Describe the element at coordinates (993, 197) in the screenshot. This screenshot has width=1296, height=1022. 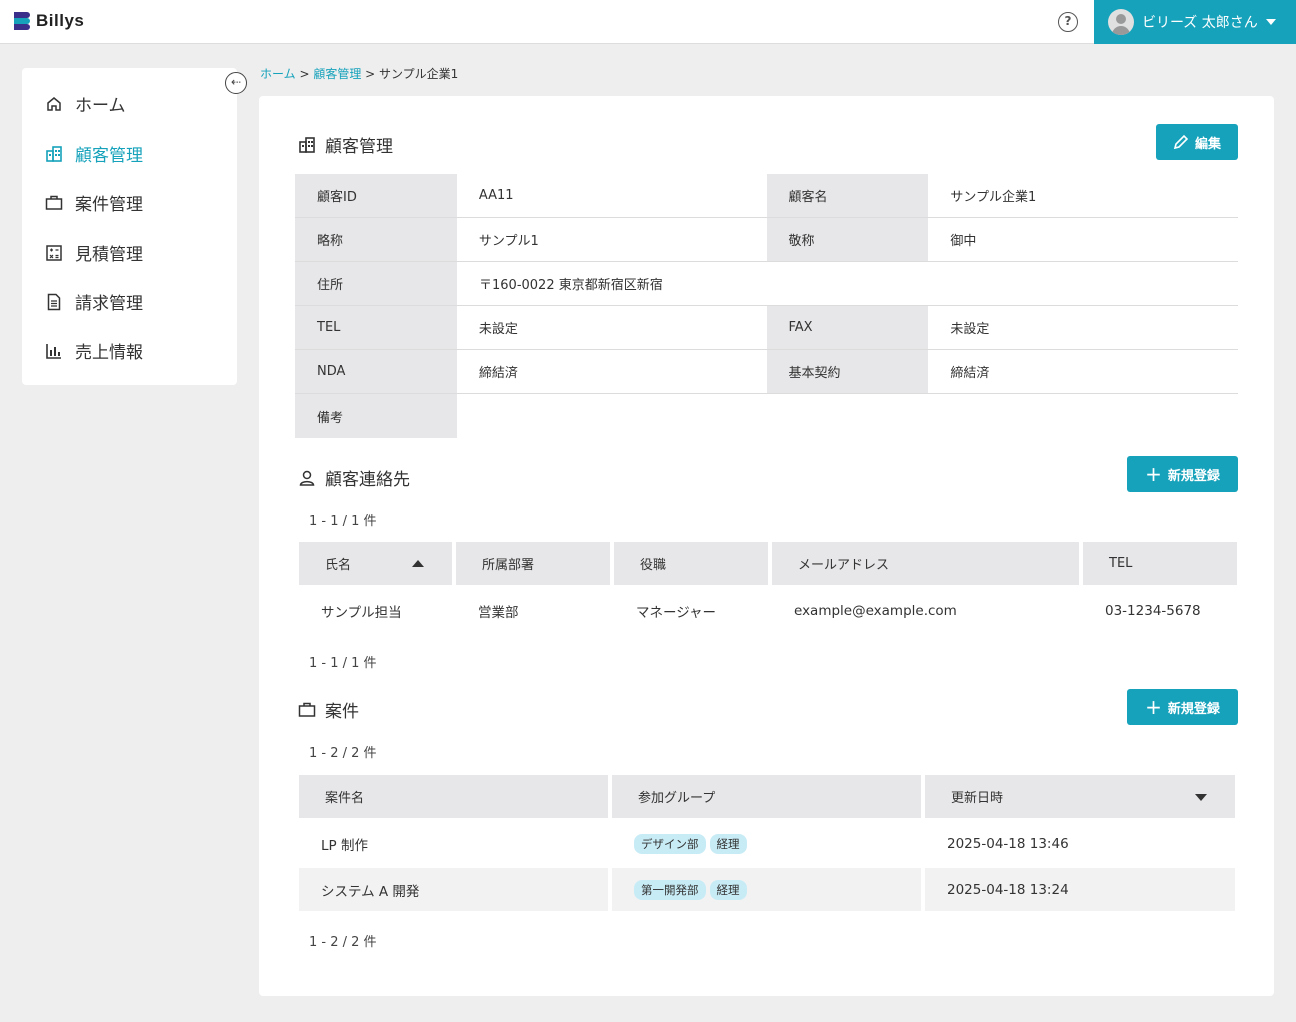
I see `field-value: サンプル企業1` at that location.